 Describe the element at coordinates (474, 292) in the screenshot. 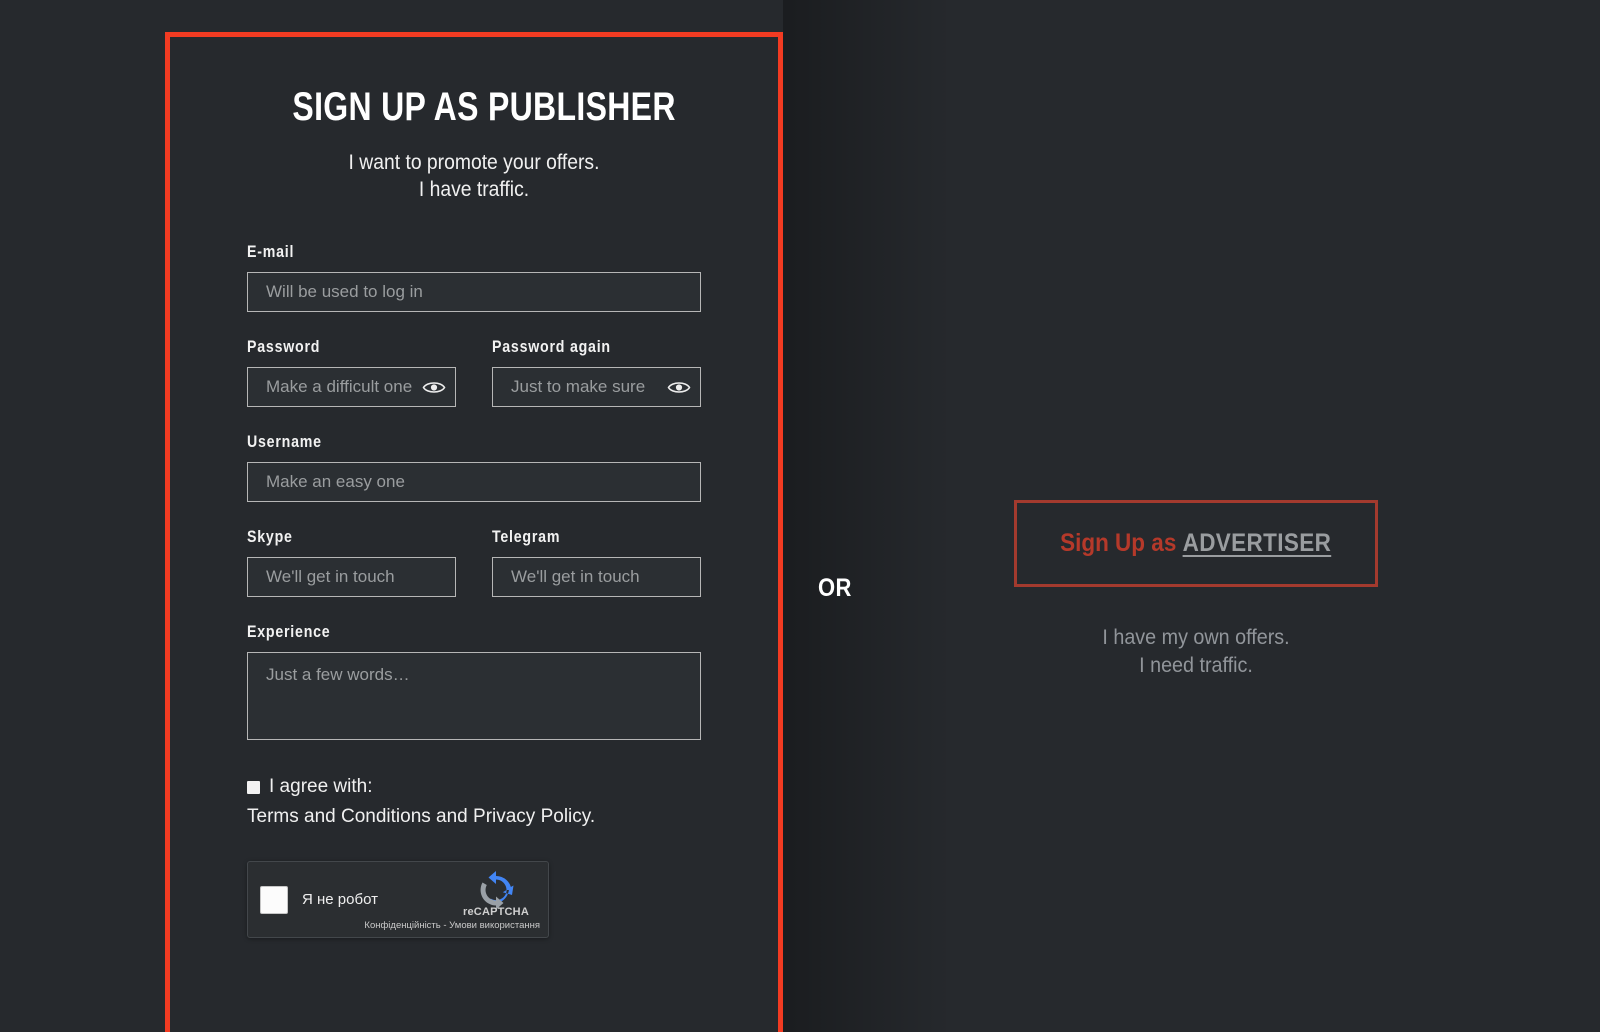

I see `email-input` at that location.